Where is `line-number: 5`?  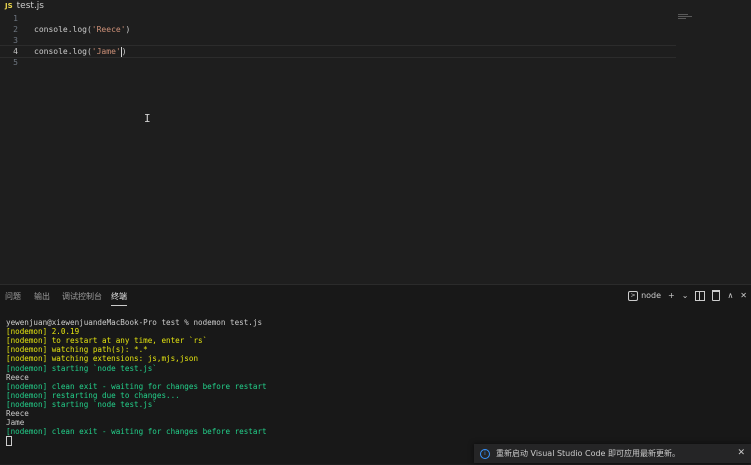
line-number: 5 is located at coordinates (15, 62).